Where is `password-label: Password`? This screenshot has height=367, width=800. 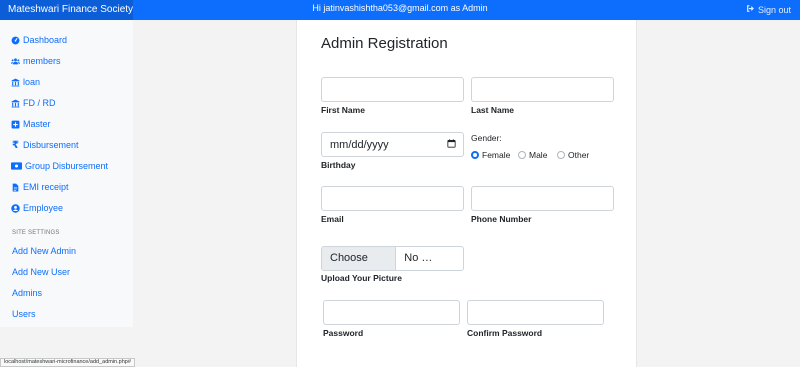
password-label: Password is located at coordinates (343, 333).